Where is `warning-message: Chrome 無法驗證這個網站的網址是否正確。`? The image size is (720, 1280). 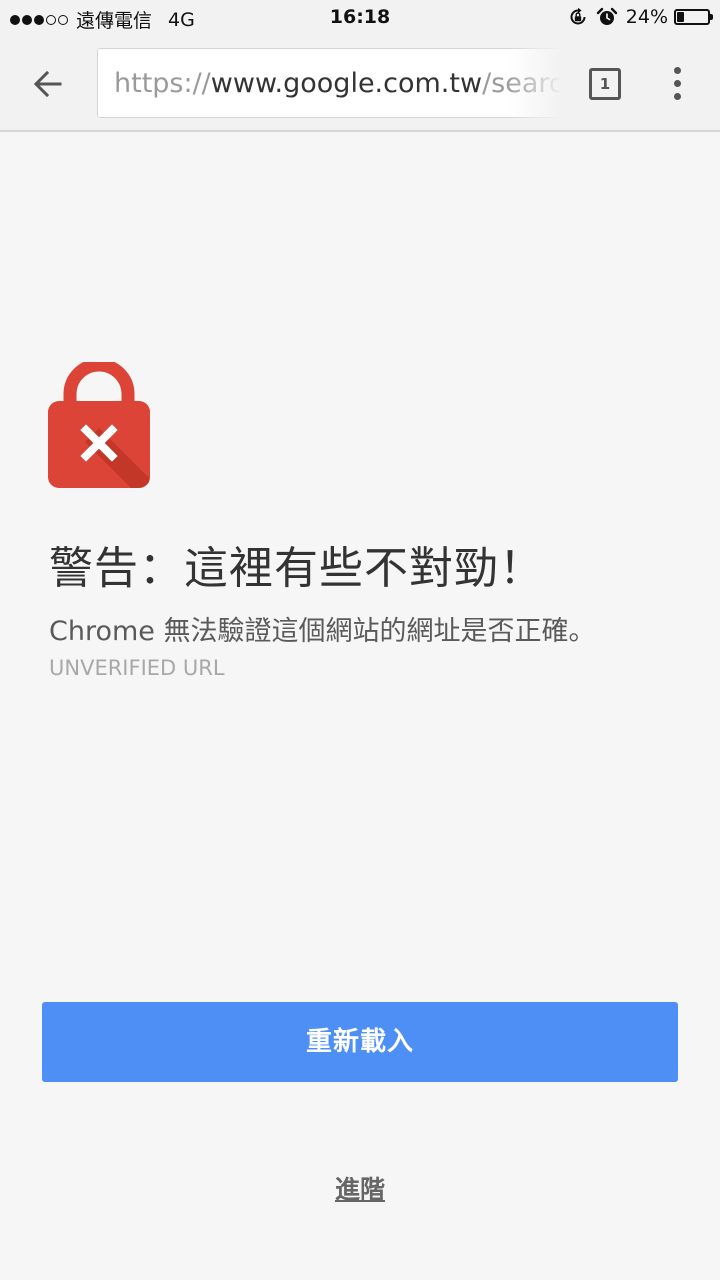
warning-message: Chrome 無法驗證這個網站的網址是否正確。 is located at coordinates (322, 631).